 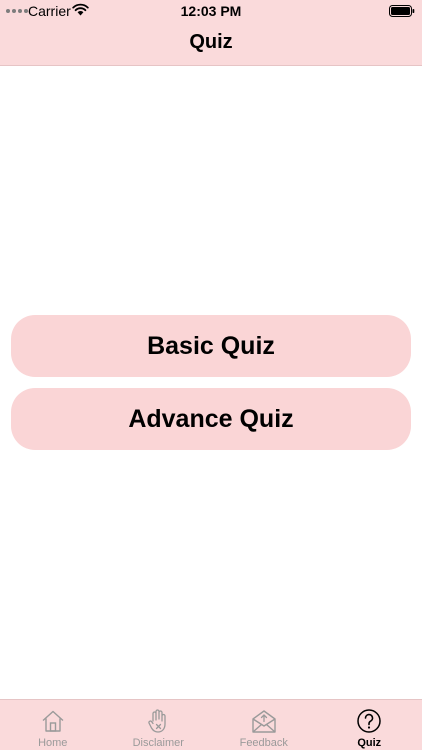 I want to click on tab-disclaimer: Disclaimer, so click(x=159, y=725).